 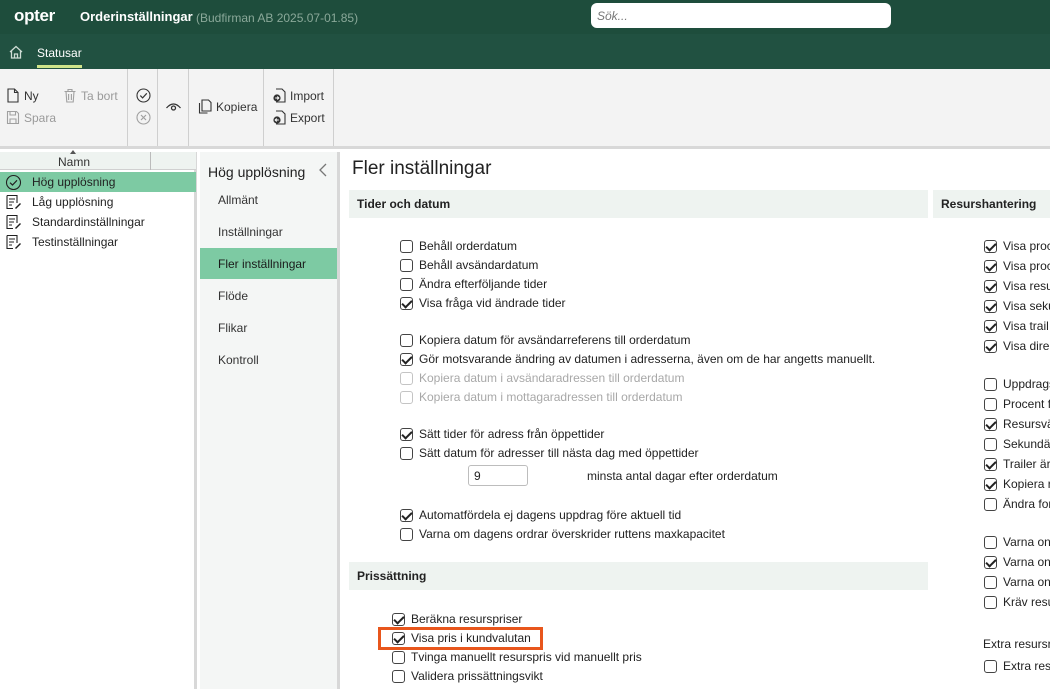 I want to click on option-checkbox: Extra res, so click(x=1017, y=666).